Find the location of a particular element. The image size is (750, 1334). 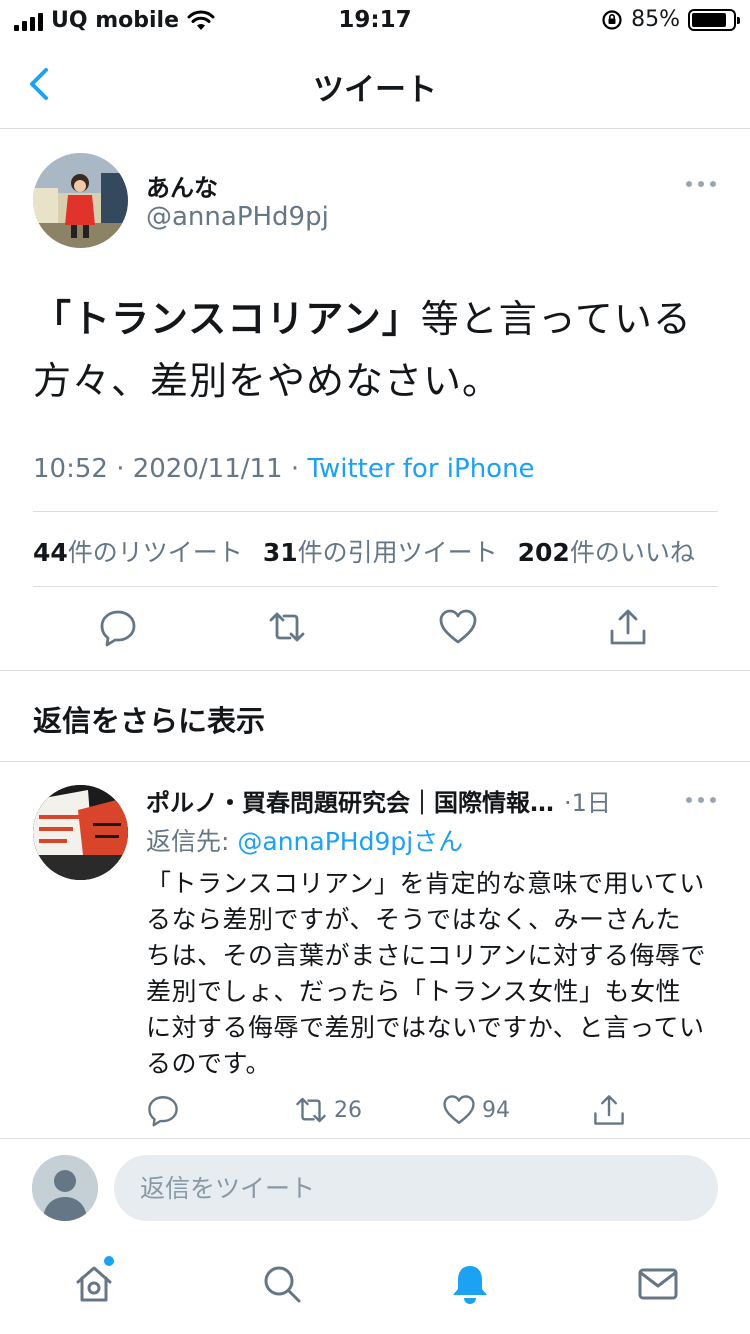

quotes-stat: 31件の引用ツイート is located at coordinates (380, 551).